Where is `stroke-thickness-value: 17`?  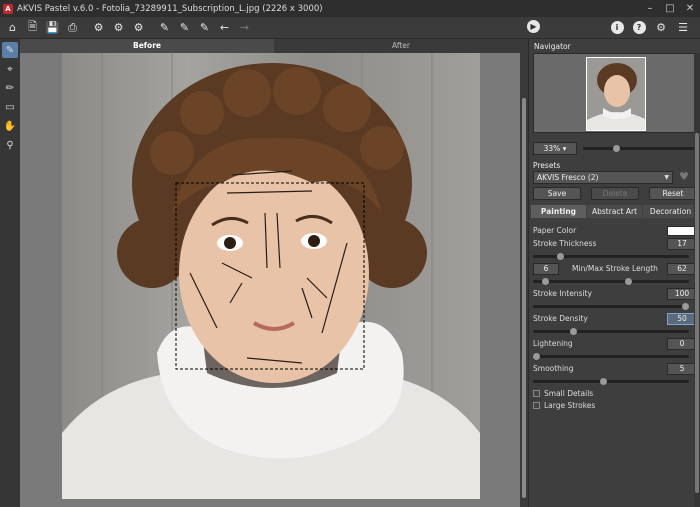
stroke-thickness-value: 17 is located at coordinates (682, 243).